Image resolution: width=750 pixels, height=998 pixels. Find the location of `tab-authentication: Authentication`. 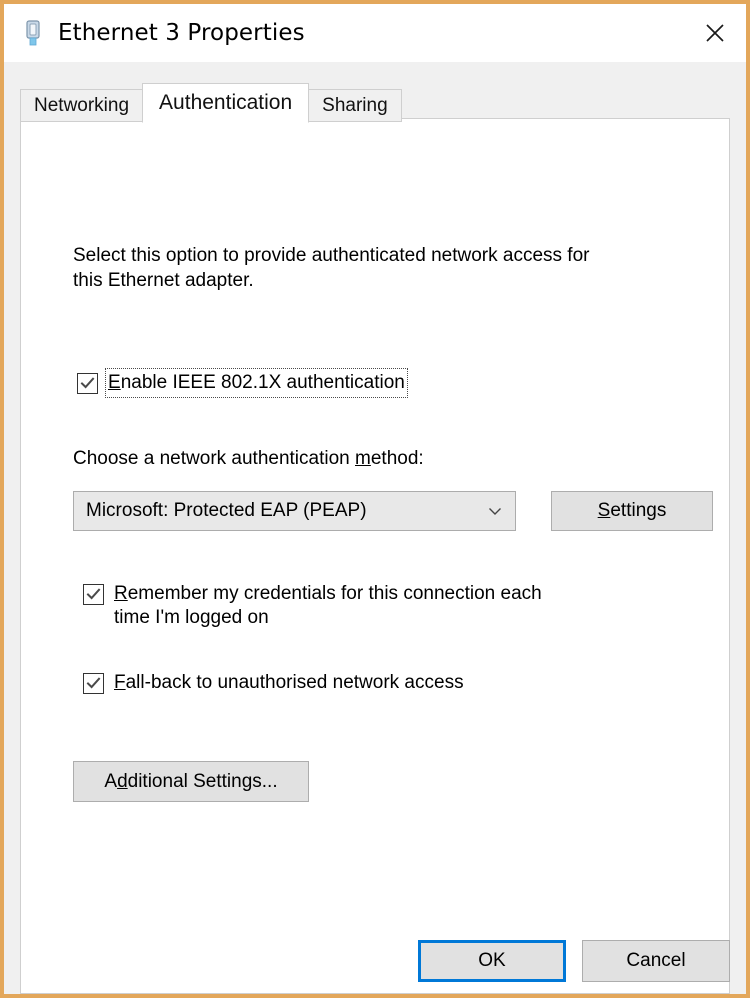

tab-authentication: Authentication is located at coordinates (226, 103).